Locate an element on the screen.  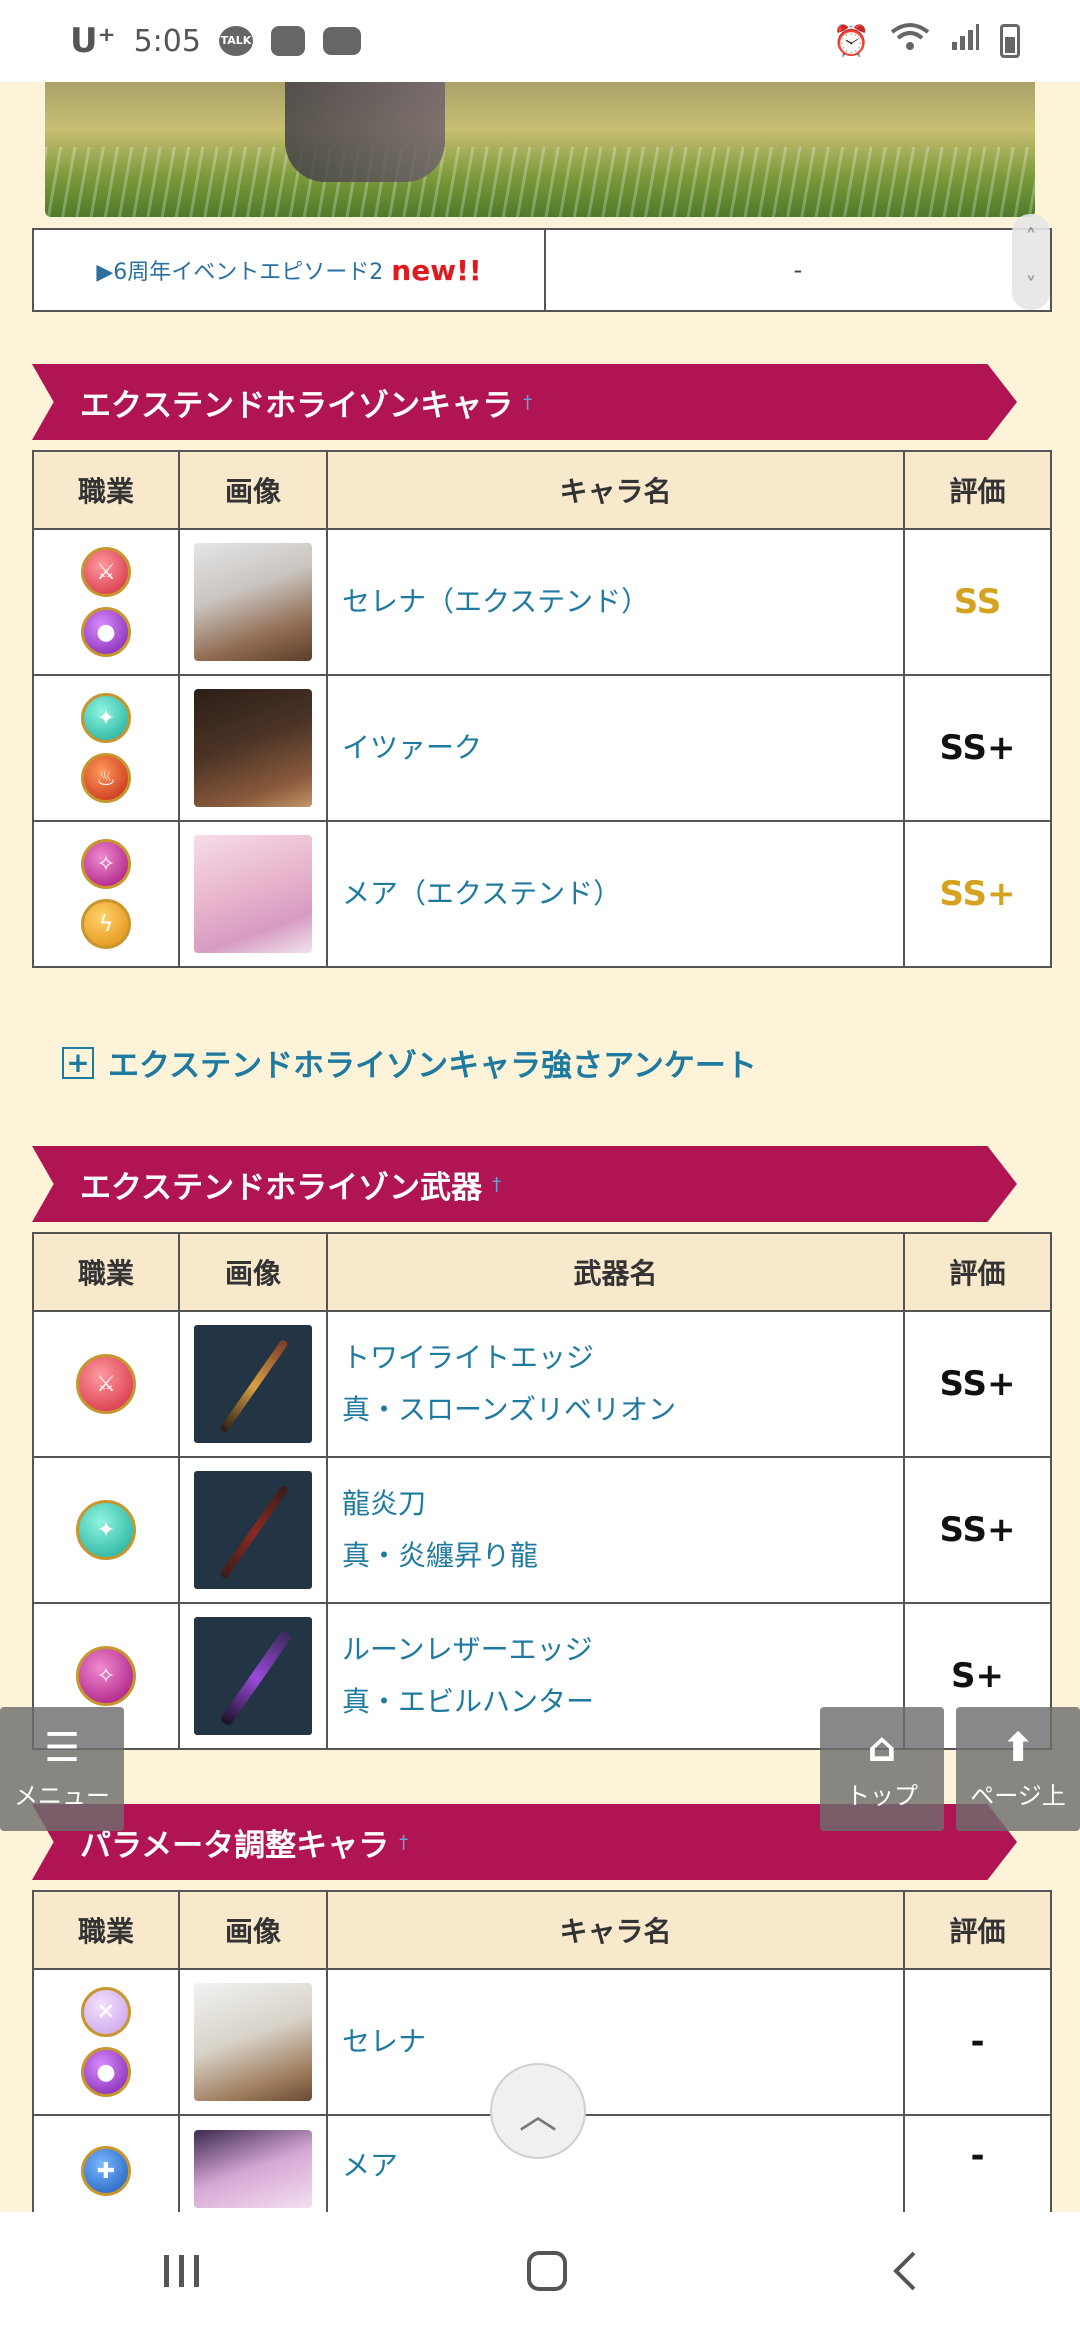
wifi-icon is located at coordinates (910, 41).